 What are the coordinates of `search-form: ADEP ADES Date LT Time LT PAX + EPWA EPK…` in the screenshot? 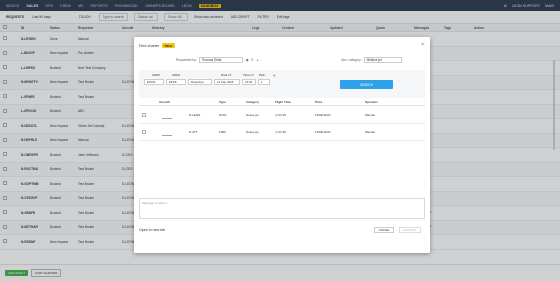 It's located at (282, 84).